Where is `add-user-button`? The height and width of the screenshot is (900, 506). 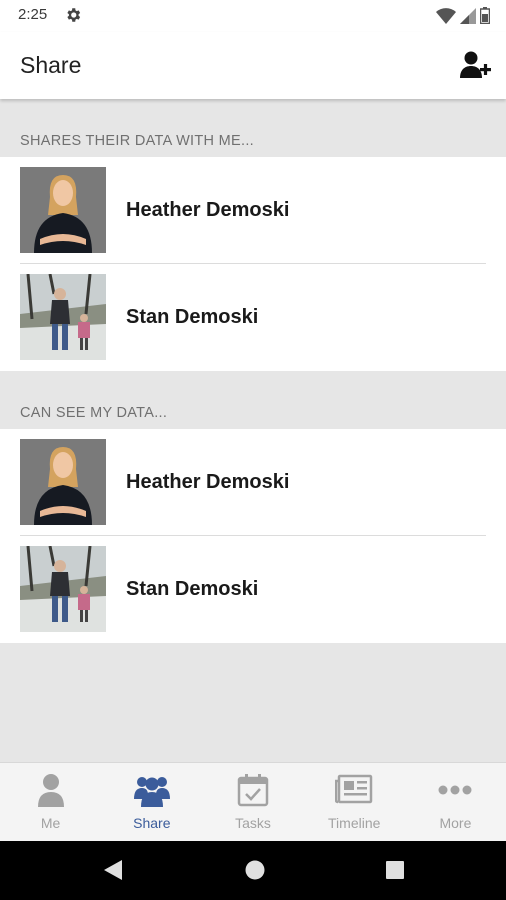
add-user-button is located at coordinates (476, 65).